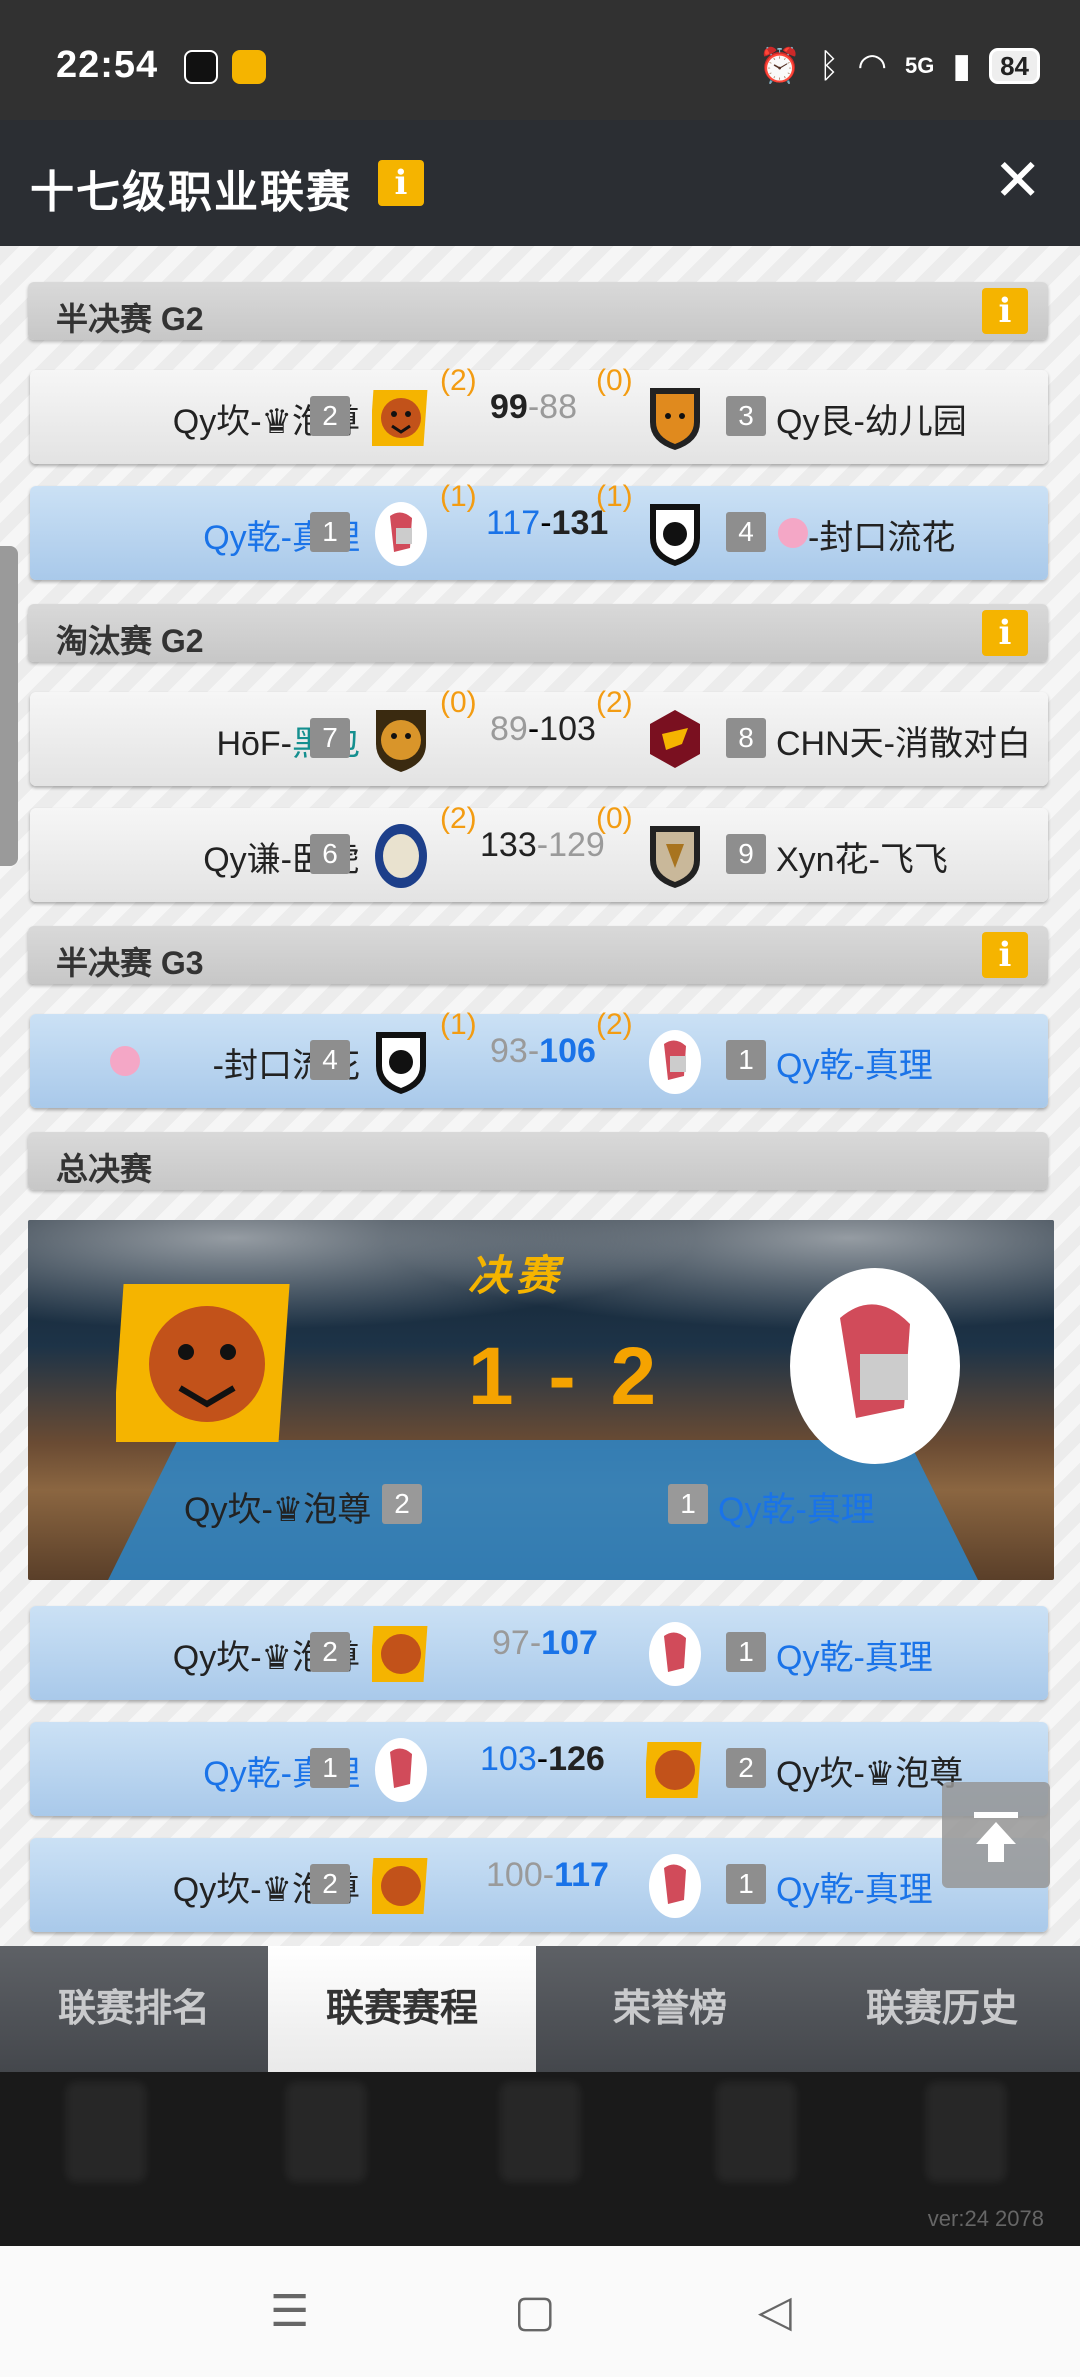 The height and width of the screenshot is (2377, 1080). What do you see at coordinates (201, 67) in the screenshot?
I see `tiktok-icon` at bounding box center [201, 67].